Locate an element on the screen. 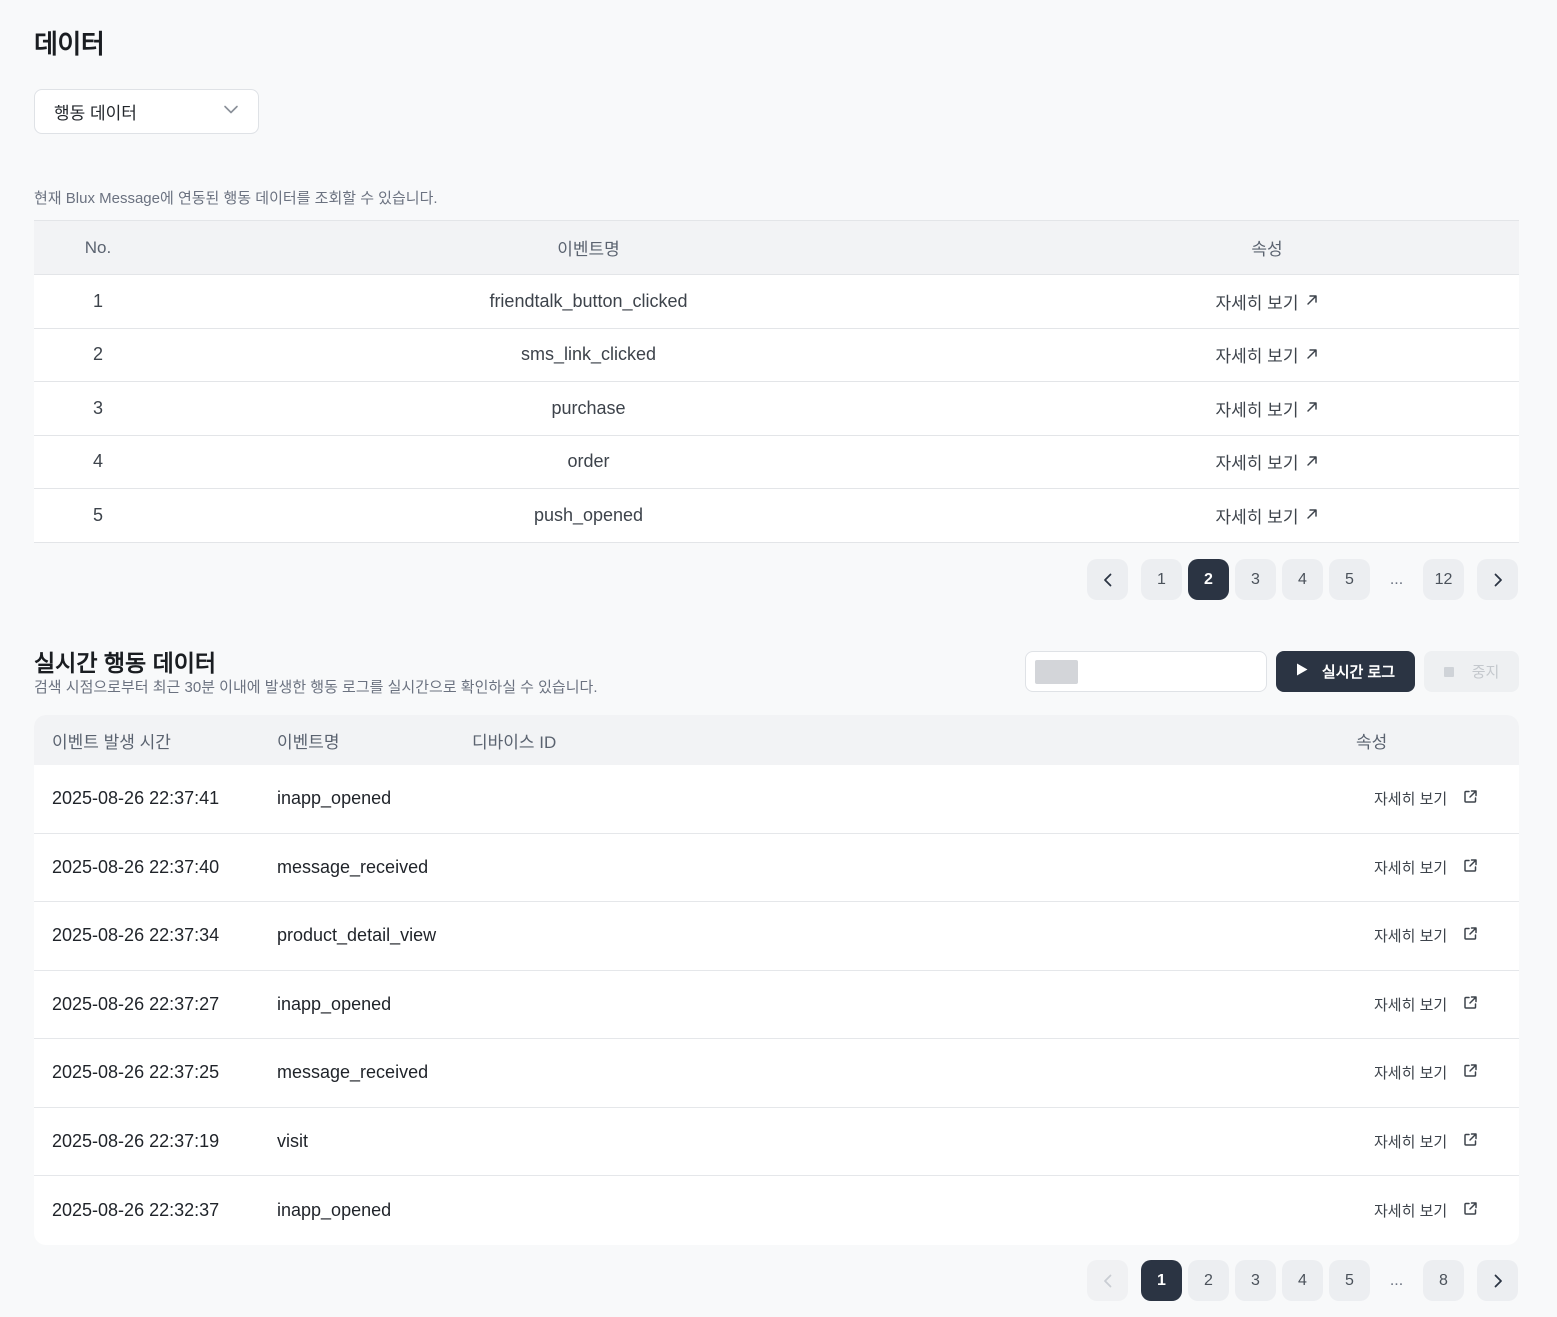  event-name: sms_link_clicked is located at coordinates (588, 354).